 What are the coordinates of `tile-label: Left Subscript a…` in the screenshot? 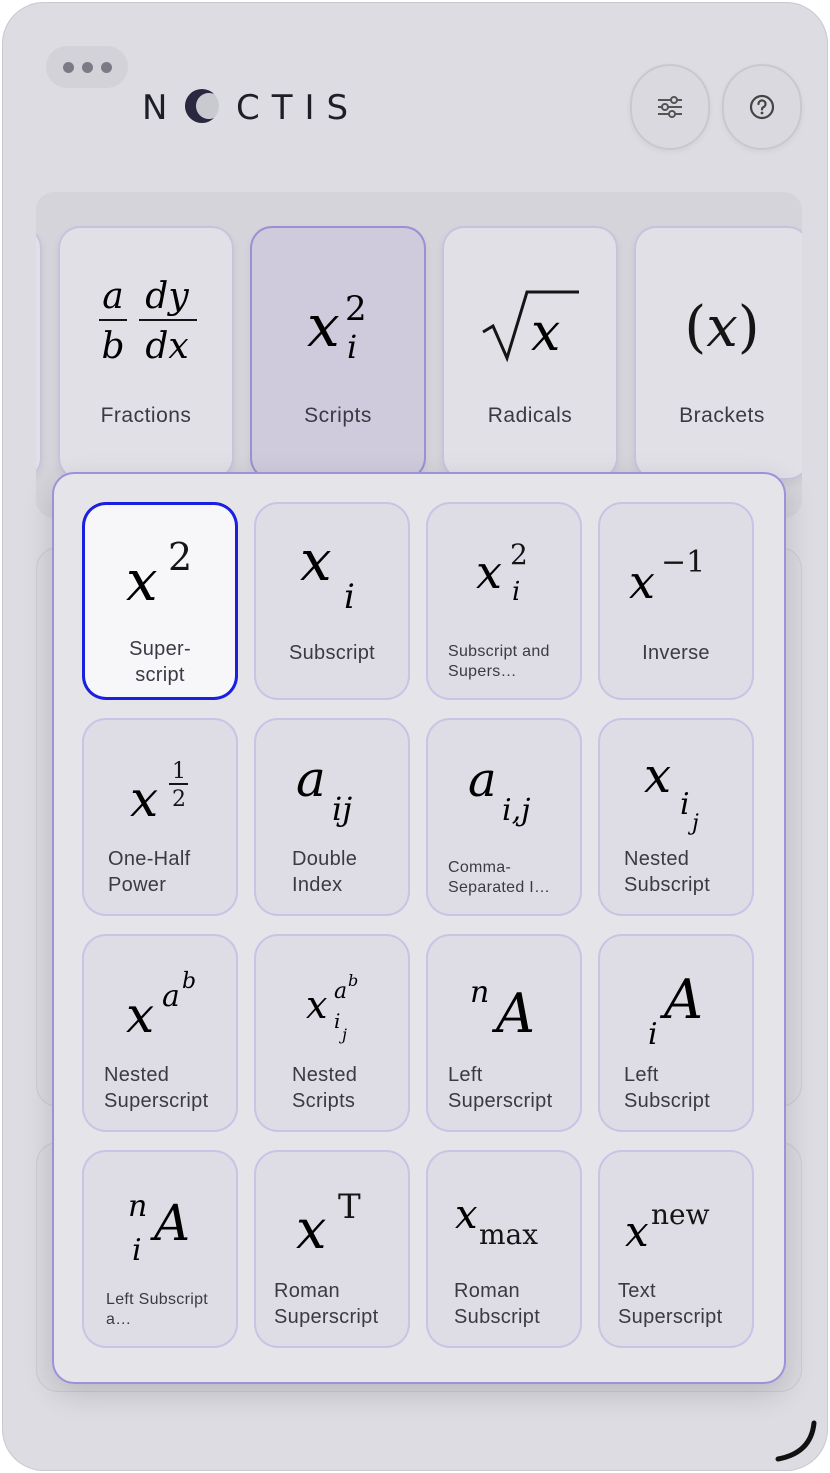 It's located at (157, 1309).